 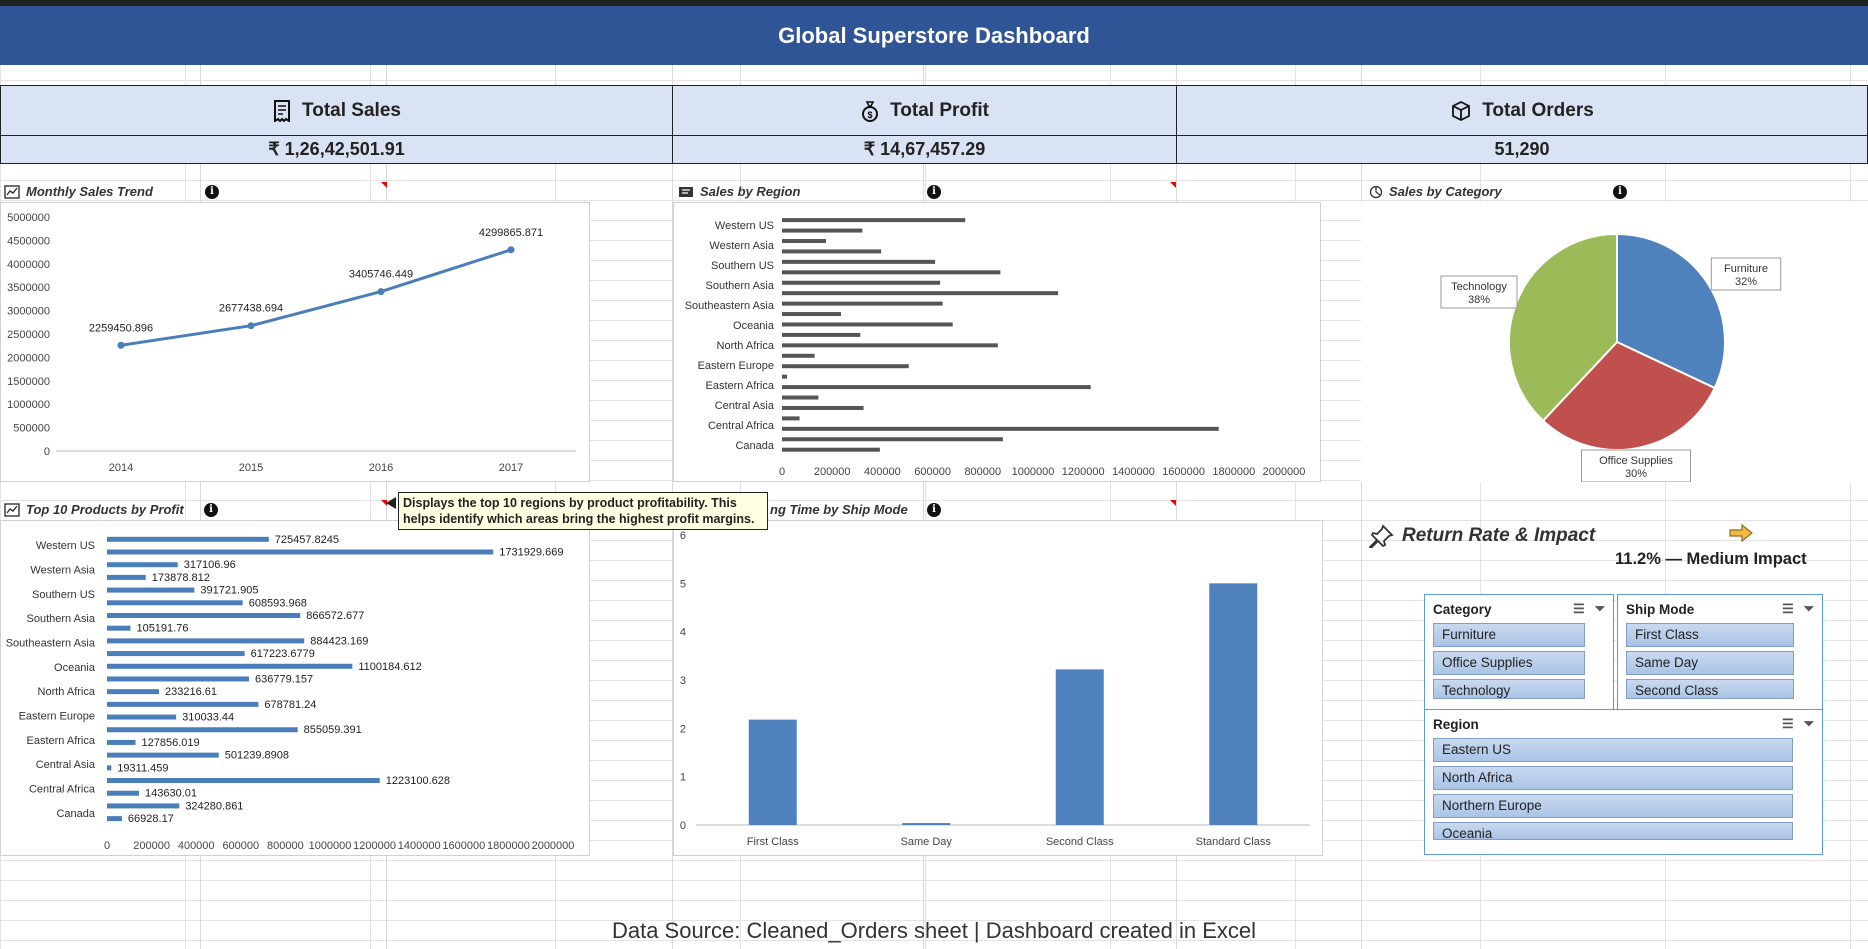 I want to click on data-label: 1223100.628, so click(x=418, y=781).